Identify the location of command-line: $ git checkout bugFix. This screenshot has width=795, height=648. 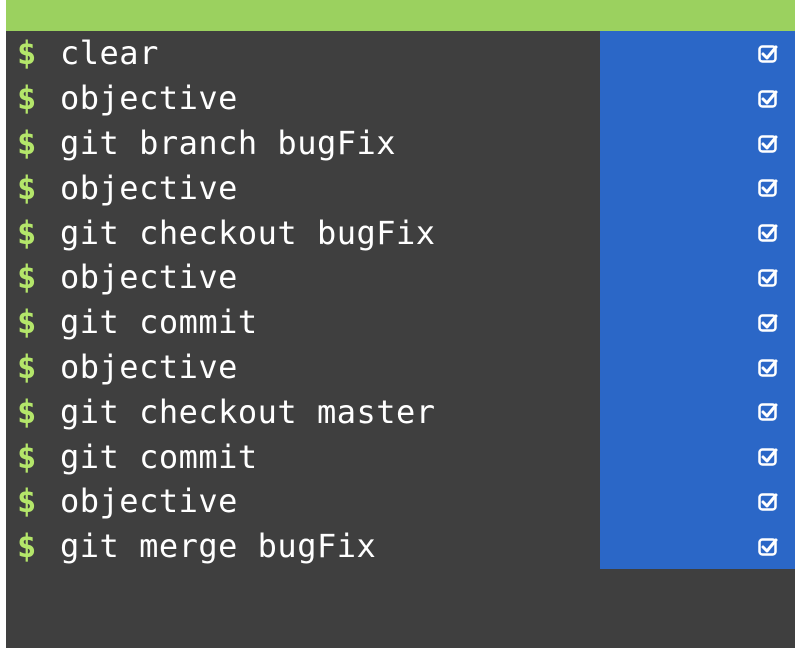
(400, 232).